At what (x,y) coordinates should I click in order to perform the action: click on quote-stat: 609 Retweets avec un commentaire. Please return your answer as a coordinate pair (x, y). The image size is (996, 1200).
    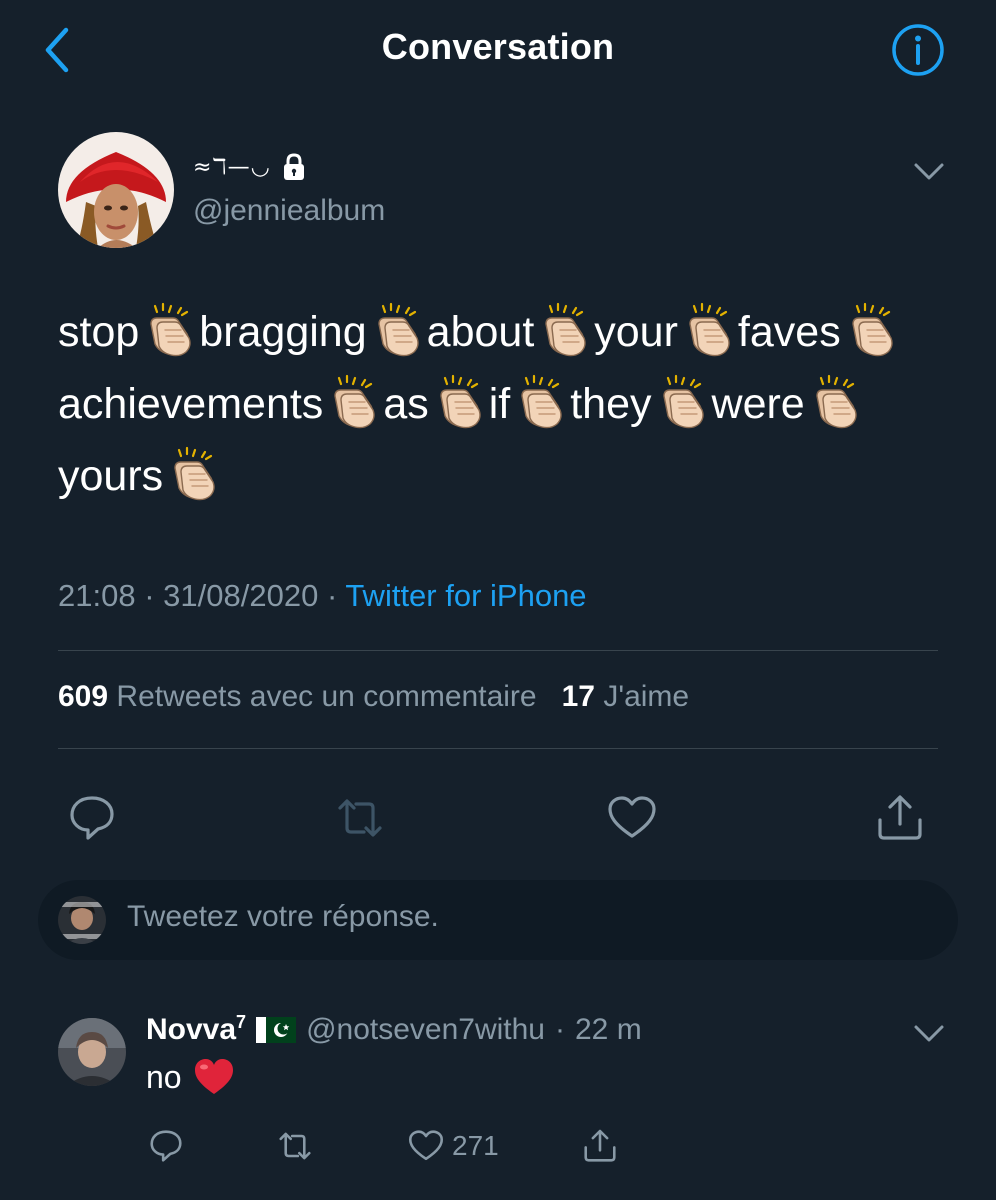
    Looking at the image, I should click on (297, 696).